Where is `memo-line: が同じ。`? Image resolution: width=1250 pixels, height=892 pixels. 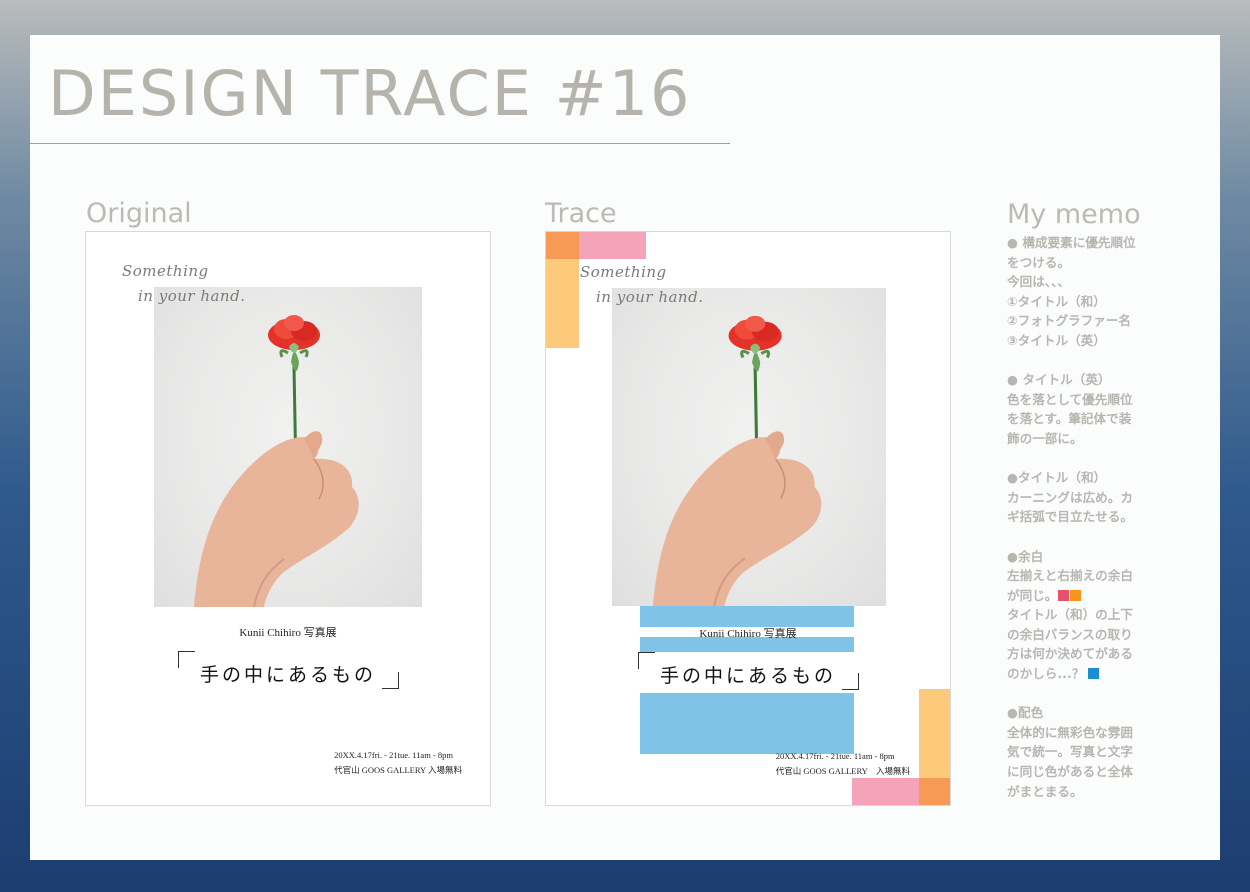 memo-line: が同じ。 is located at coordinates (1032, 595).